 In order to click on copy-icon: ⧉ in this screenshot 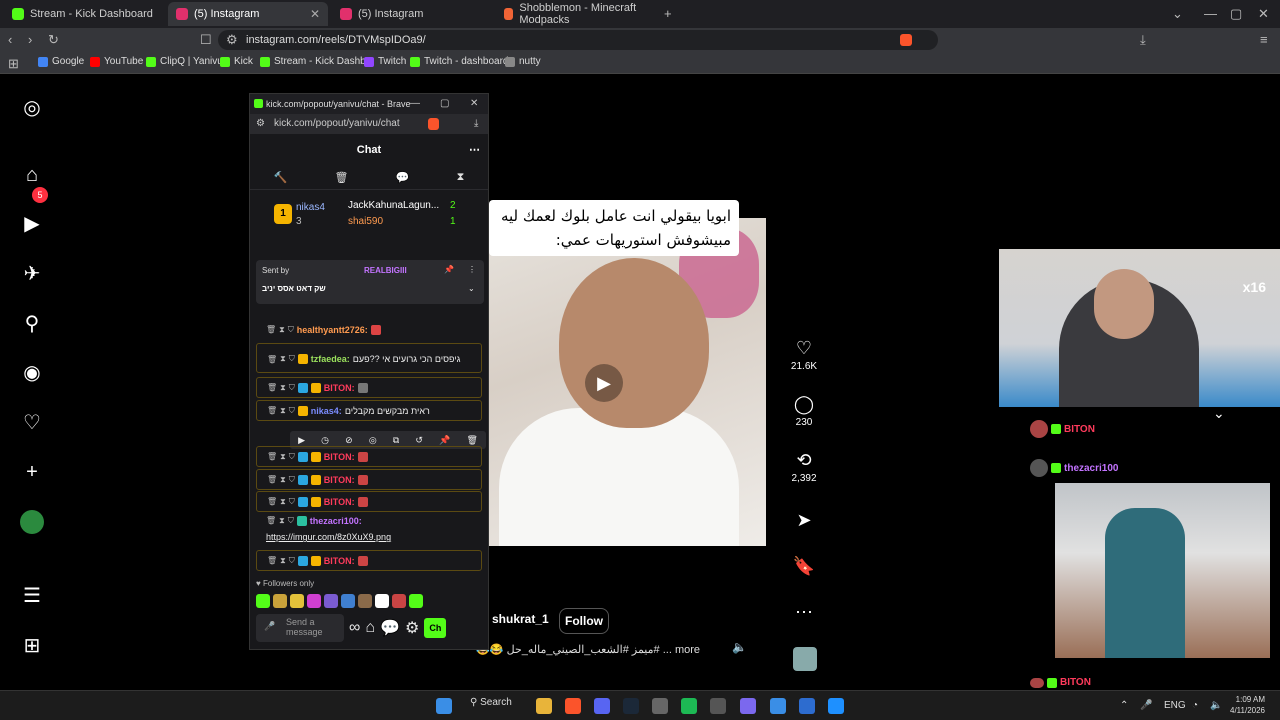, I will do `click(396, 440)`.